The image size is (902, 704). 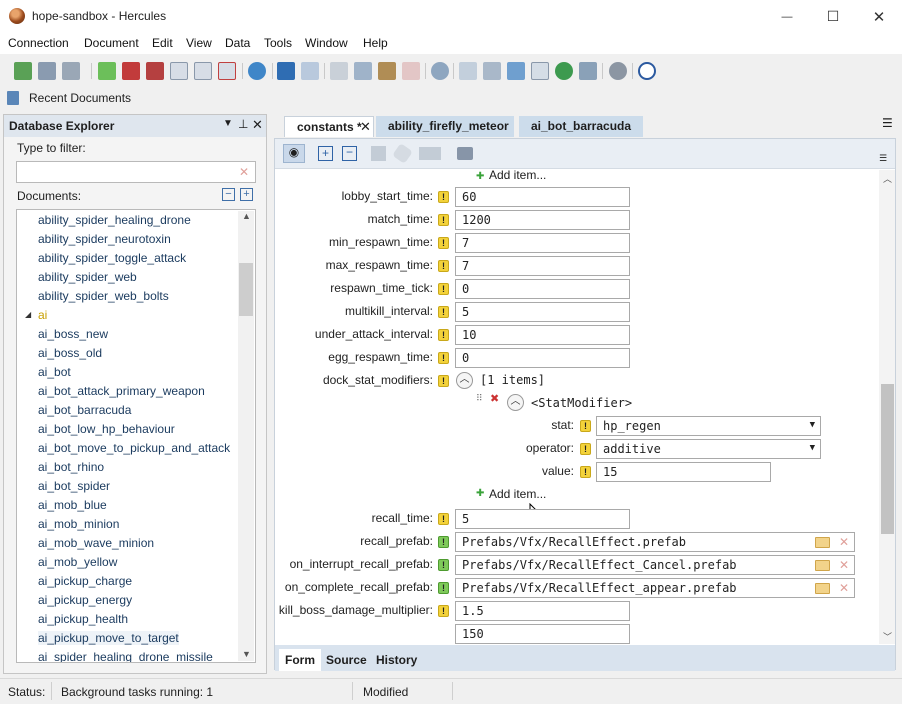 I want to click on tab-form: Form, so click(x=300, y=660).